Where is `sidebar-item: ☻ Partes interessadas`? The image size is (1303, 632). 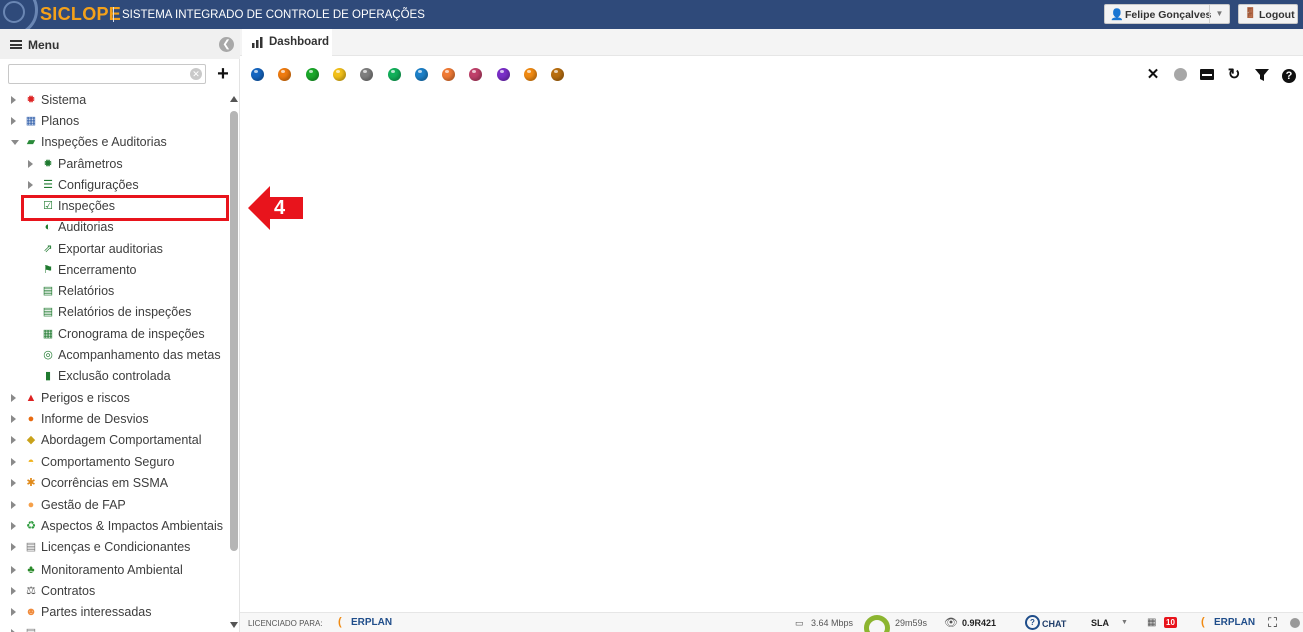
sidebar-item: ☻ Partes interessadas is located at coordinates (114, 612).